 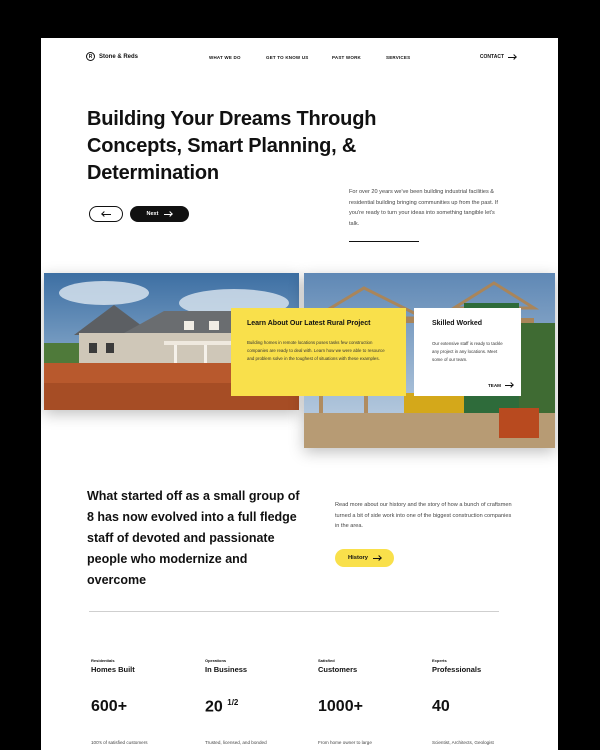 What do you see at coordinates (225, 57) in the screenshot?
I see `nav-link-what-we-do: WHAT WE DO` at bounding box center [225, 57].